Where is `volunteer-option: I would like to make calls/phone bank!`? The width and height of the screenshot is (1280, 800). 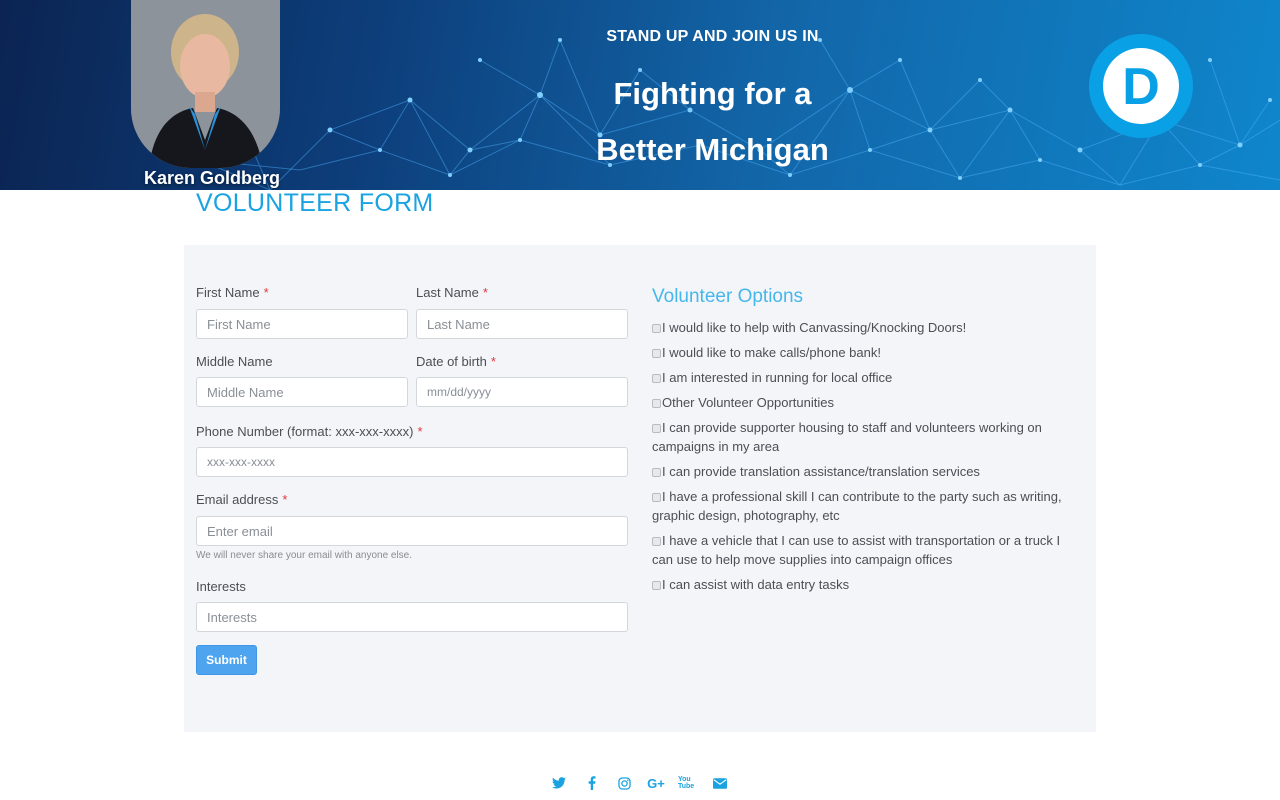
volunteer-option: I would like to make calls/phone bank! is located at coordinates (868, 352).